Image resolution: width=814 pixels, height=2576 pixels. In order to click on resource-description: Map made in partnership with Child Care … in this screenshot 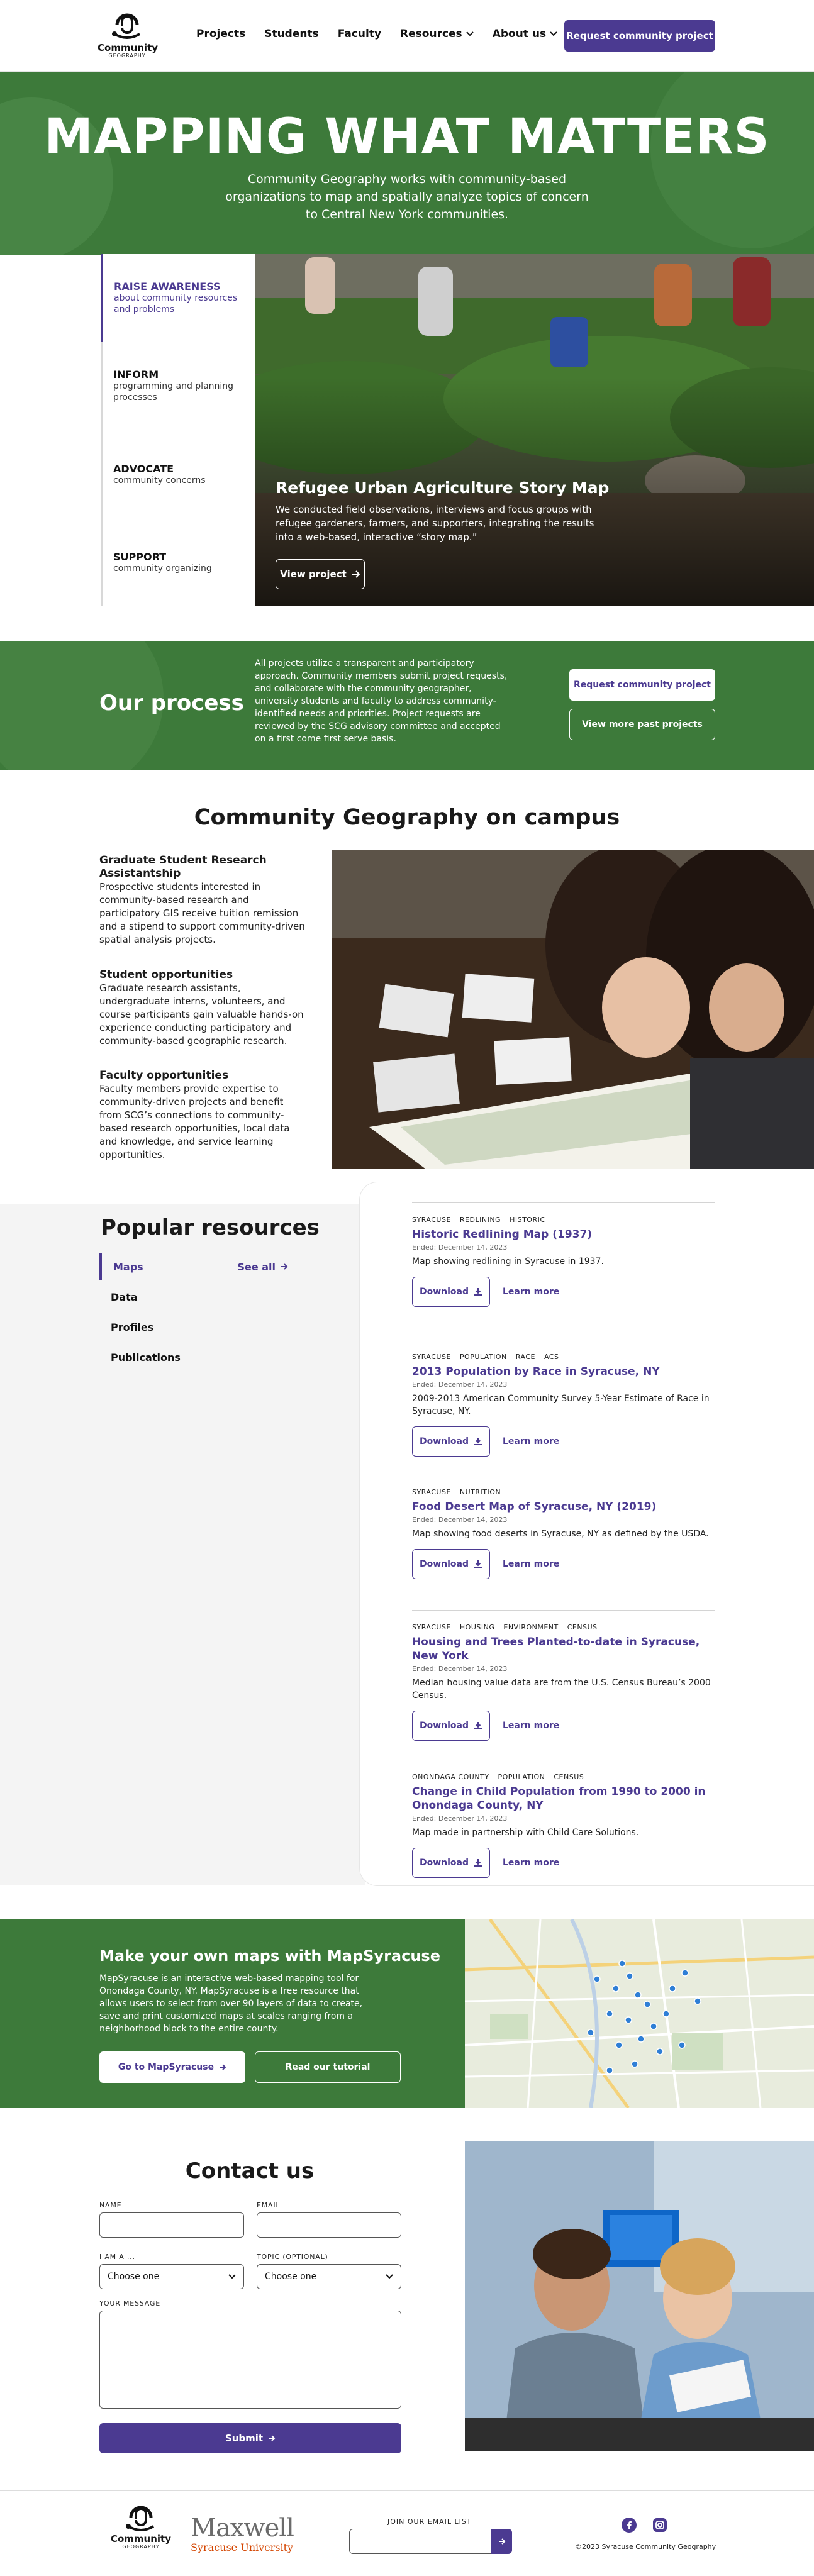, I will do `click(525, 1833)`.